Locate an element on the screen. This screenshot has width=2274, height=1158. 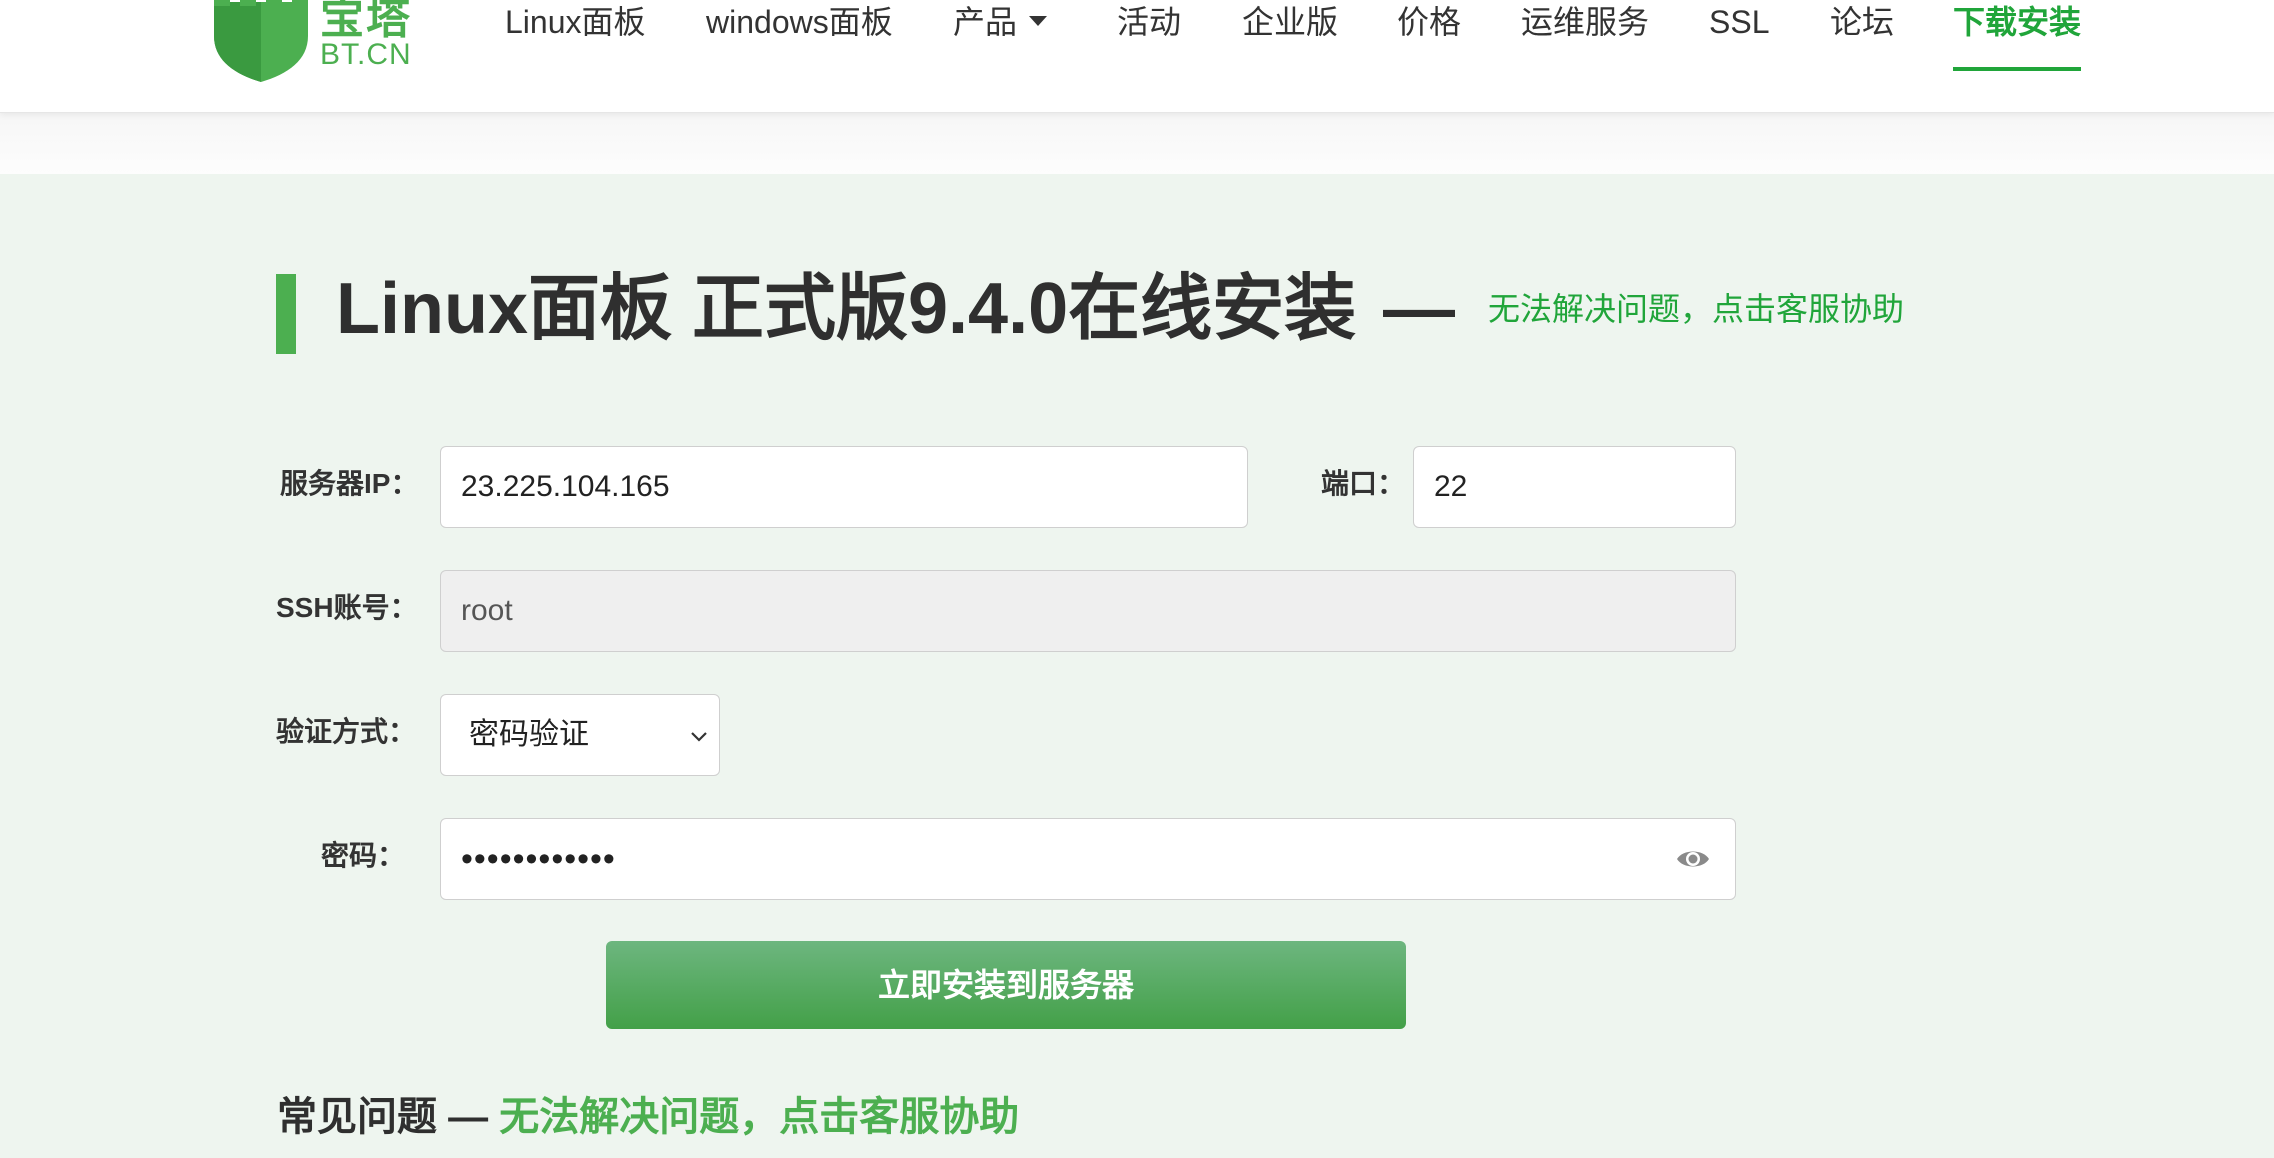
nav-products-label: 产品 is located at coordinates (985, 22).